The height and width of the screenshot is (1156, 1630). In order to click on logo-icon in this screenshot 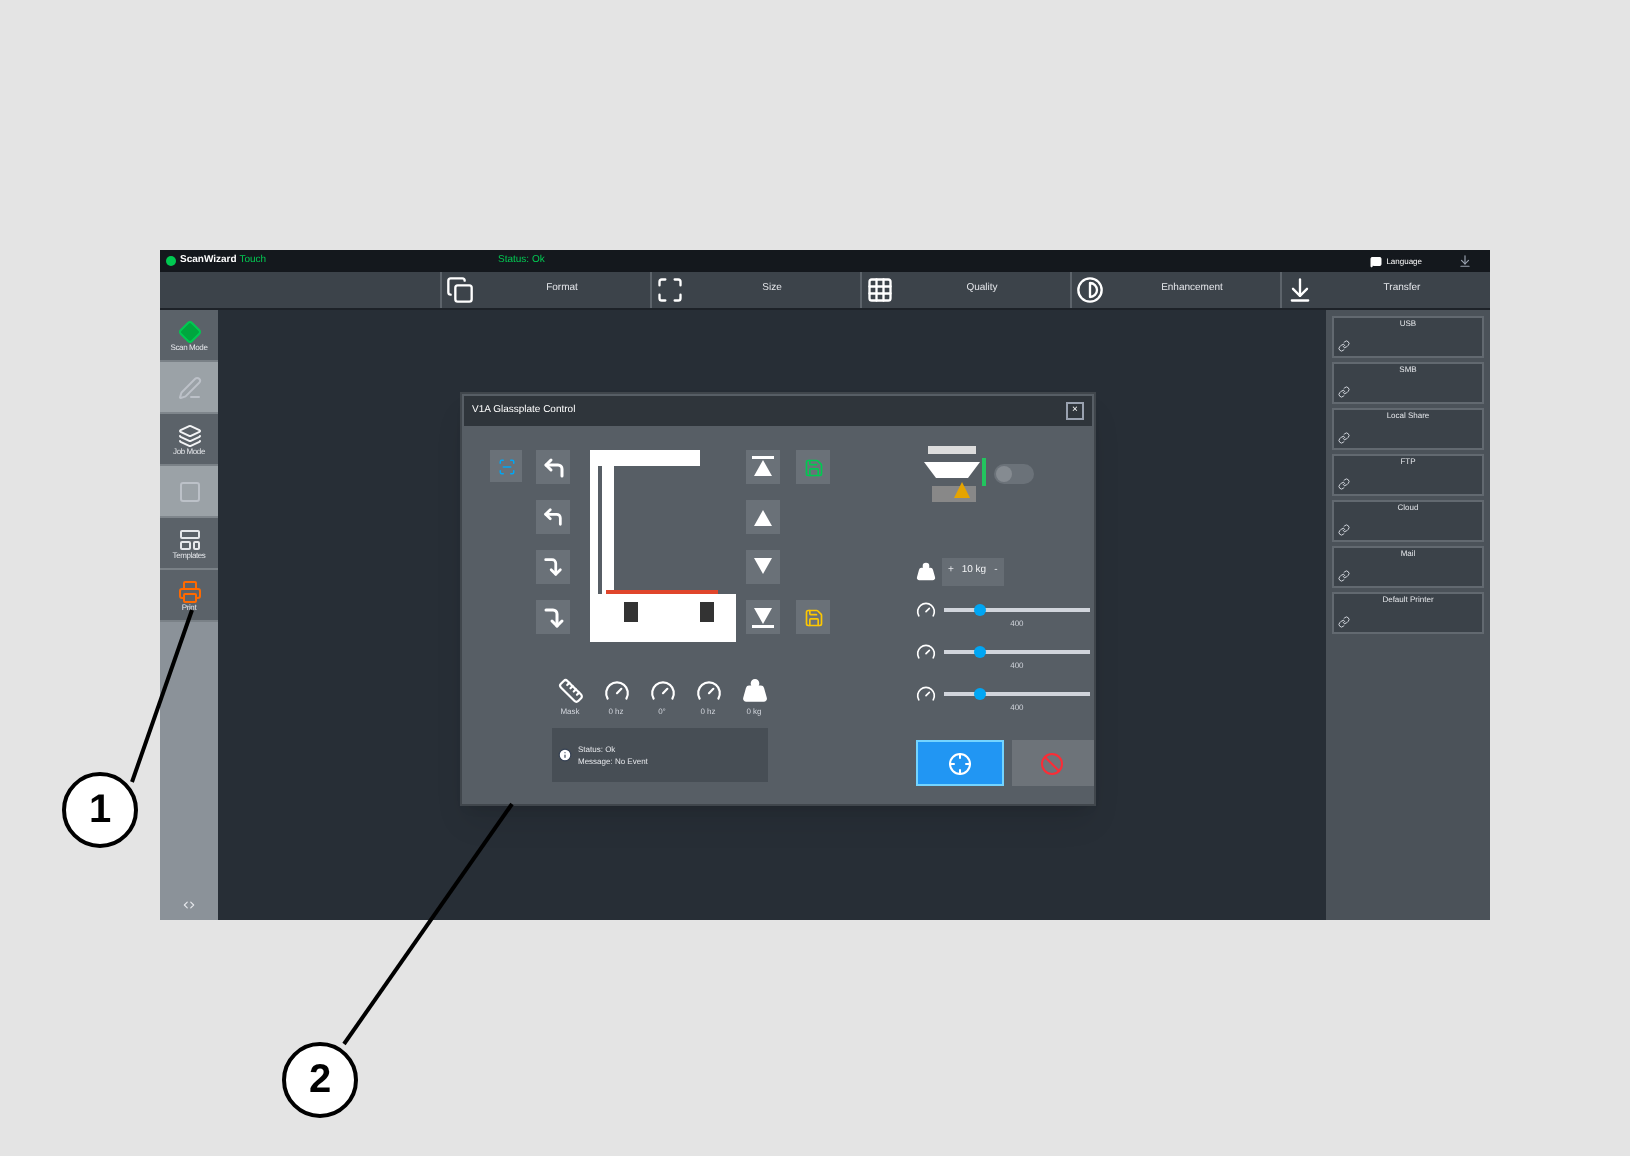, I will do `click(171, 261)`.